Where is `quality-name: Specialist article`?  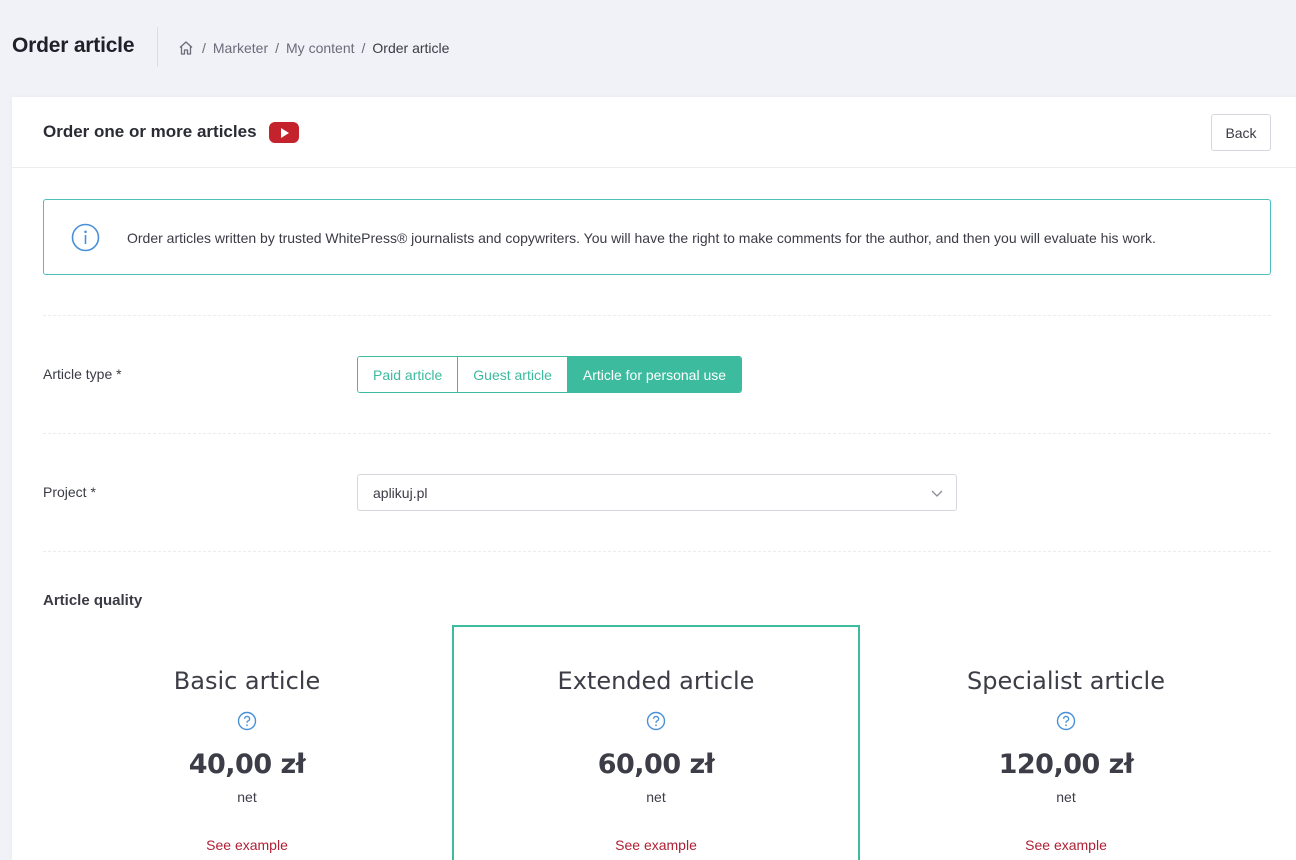
quality-name: Specialist article is located at coordinates (1066, 681).